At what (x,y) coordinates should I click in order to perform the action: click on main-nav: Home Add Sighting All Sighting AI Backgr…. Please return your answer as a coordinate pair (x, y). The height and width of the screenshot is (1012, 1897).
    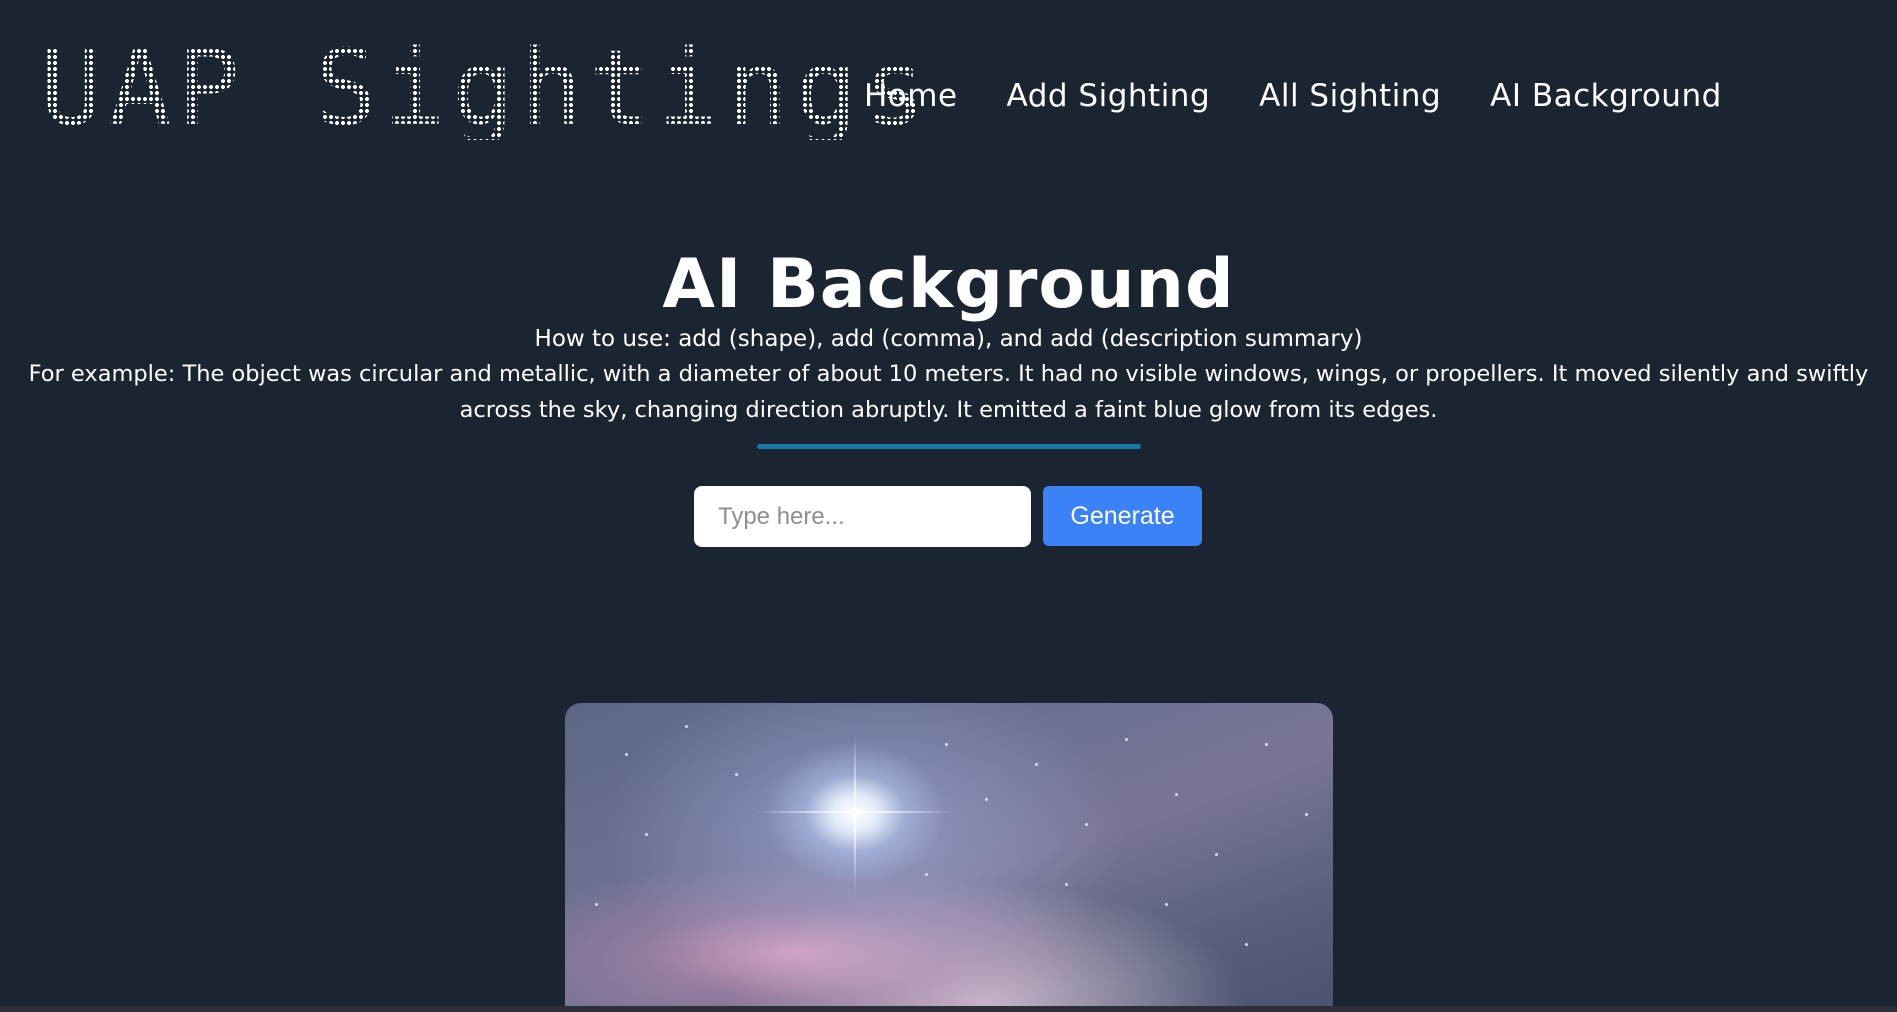
    Looking at the image, I should click on (1293, 96).